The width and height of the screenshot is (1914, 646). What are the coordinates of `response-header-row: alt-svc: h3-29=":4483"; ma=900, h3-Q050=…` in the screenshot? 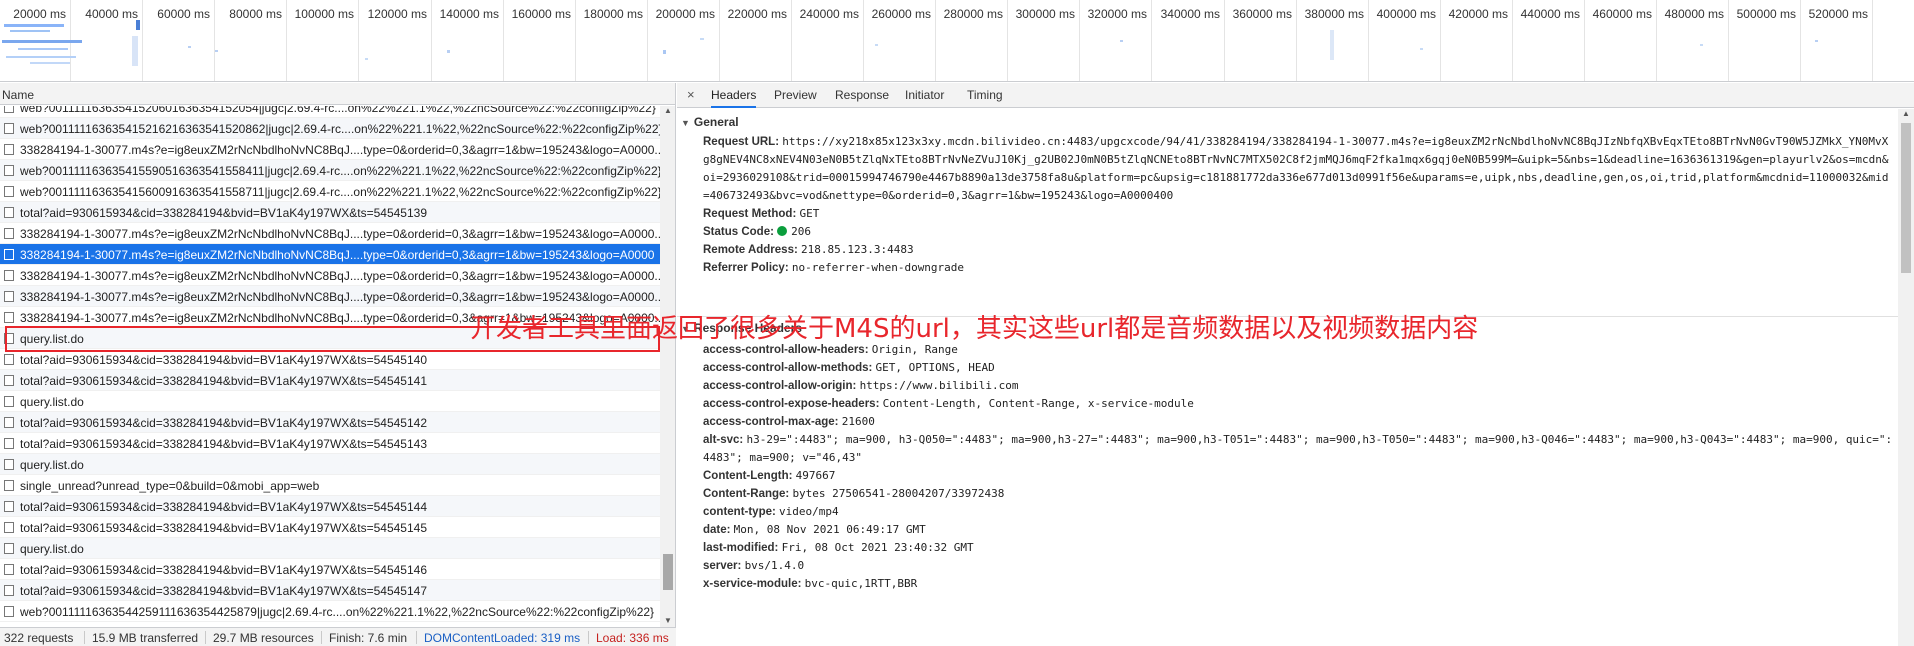 It's located at (1298, 449).